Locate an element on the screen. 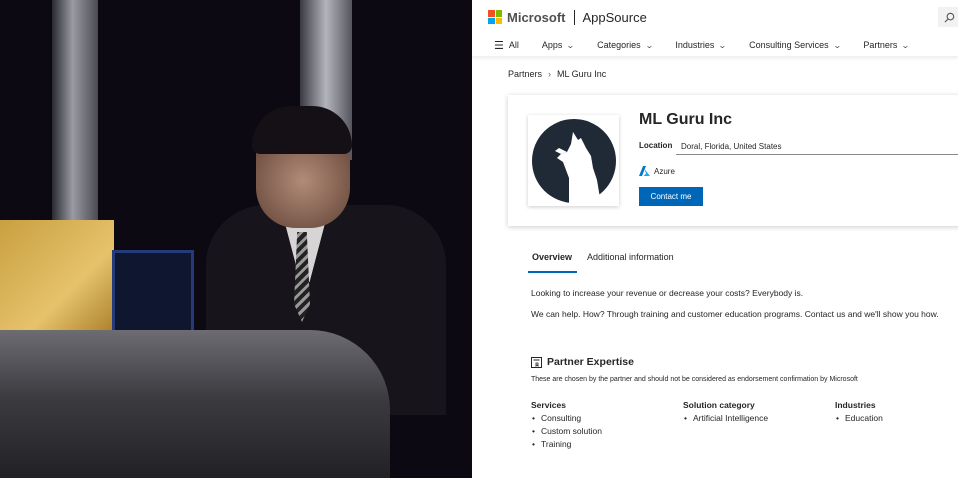 The image size is (958, 478). tab-bar: Overview Additional information is located at coordinates (606, 262).